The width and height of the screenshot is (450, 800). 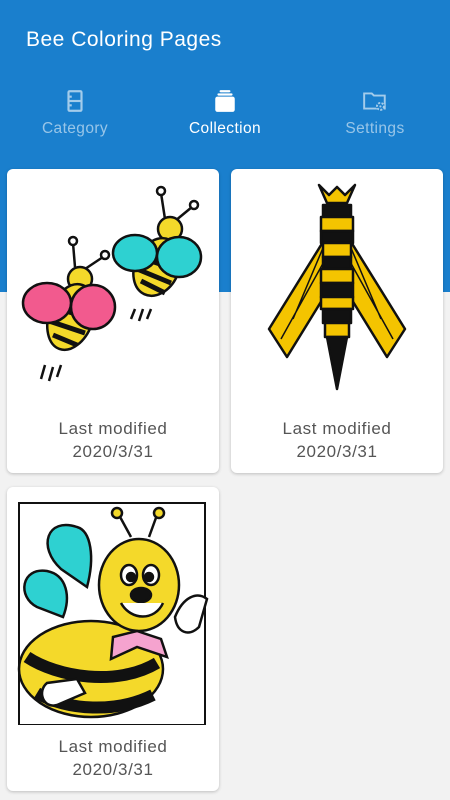 What do you see at coordinates (225, 128) in the screenshot?
I see `tab-collection-label: Collection` at bounding box center [225, 128].